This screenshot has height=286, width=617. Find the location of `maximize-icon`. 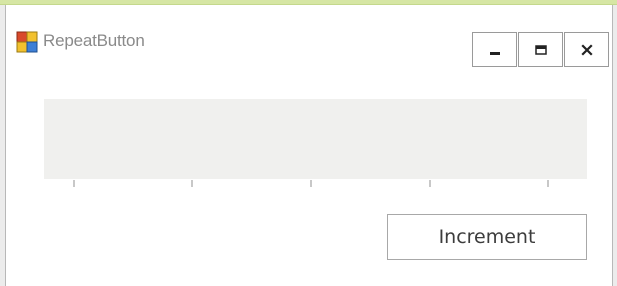

maximize-icon is located at coordinates (540, 49).